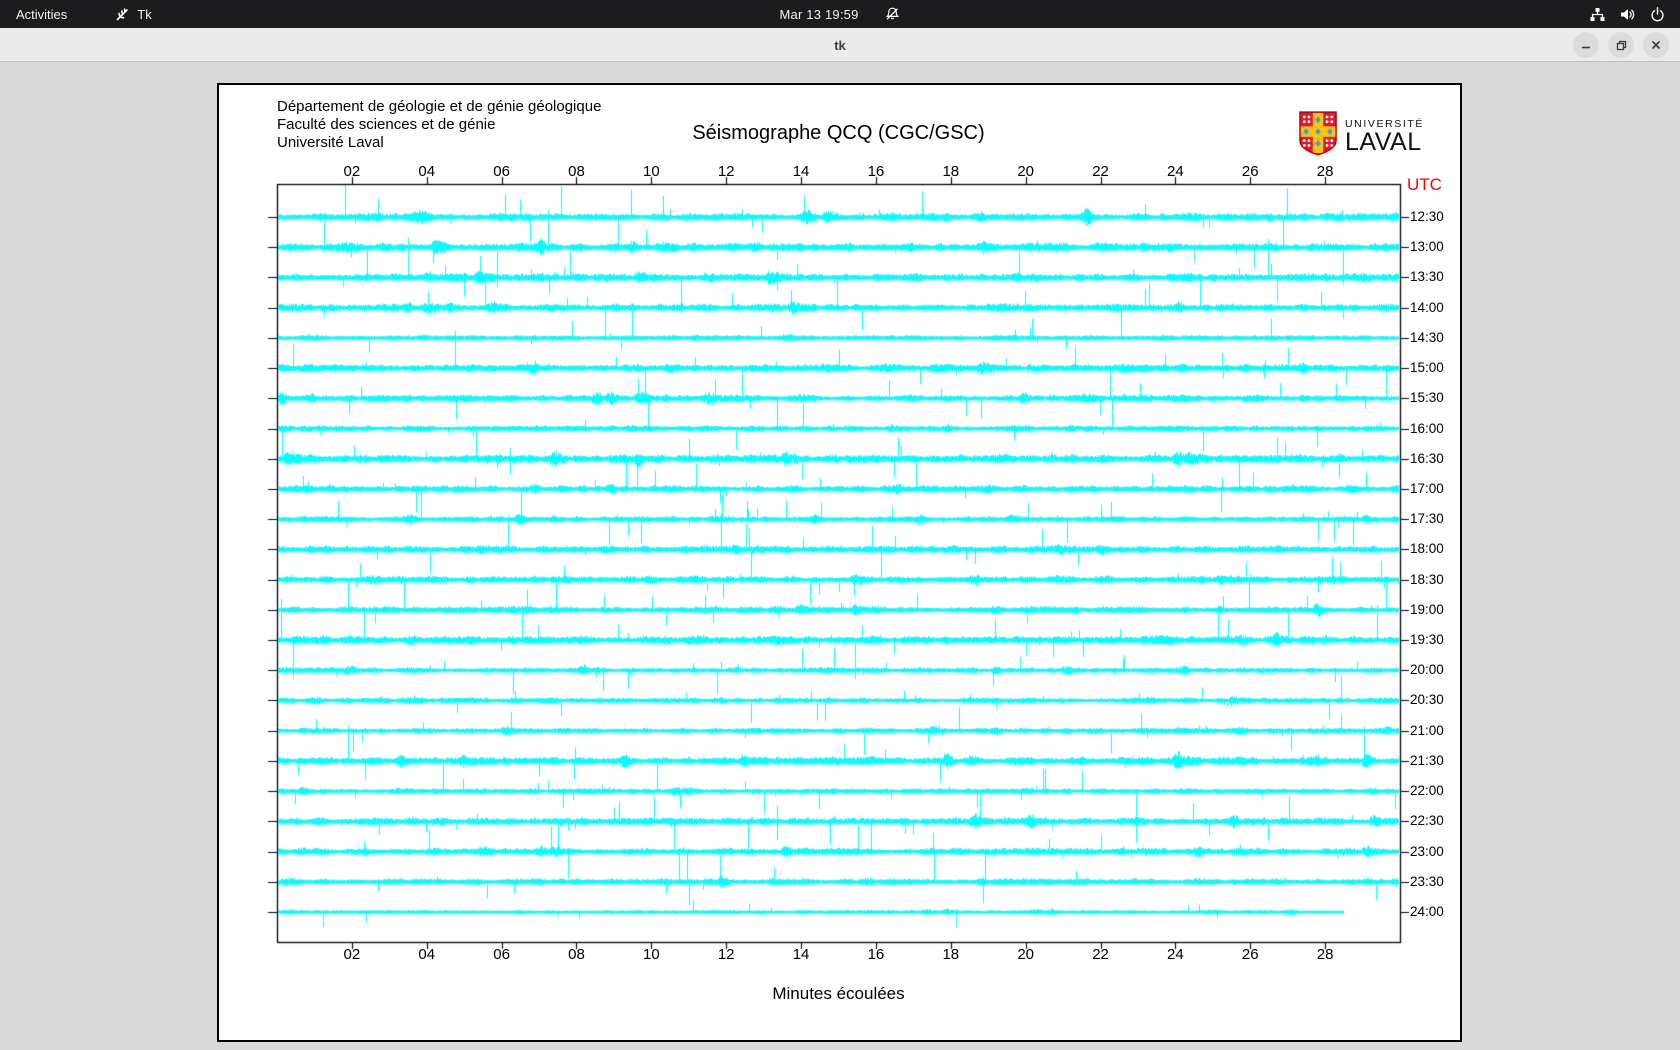 This screenshot has width=1680, height=1050. I want to click on tk-app-label: Tk, so click(144, 14).